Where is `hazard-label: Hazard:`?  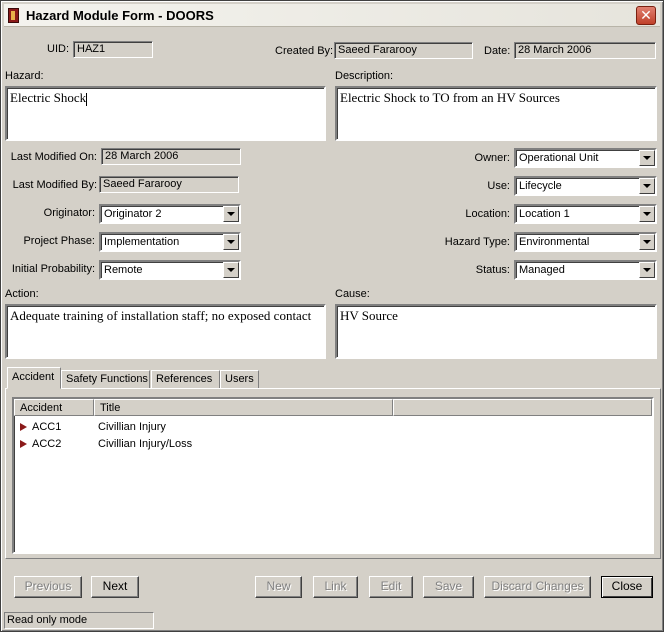
hazard-label: Hazard: is located at coordinates (24, 76).